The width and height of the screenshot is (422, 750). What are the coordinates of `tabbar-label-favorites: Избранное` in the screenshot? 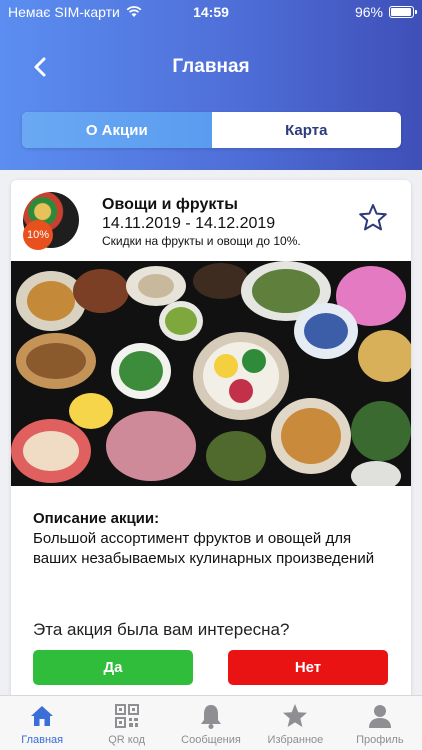 It's located at (295, 740).